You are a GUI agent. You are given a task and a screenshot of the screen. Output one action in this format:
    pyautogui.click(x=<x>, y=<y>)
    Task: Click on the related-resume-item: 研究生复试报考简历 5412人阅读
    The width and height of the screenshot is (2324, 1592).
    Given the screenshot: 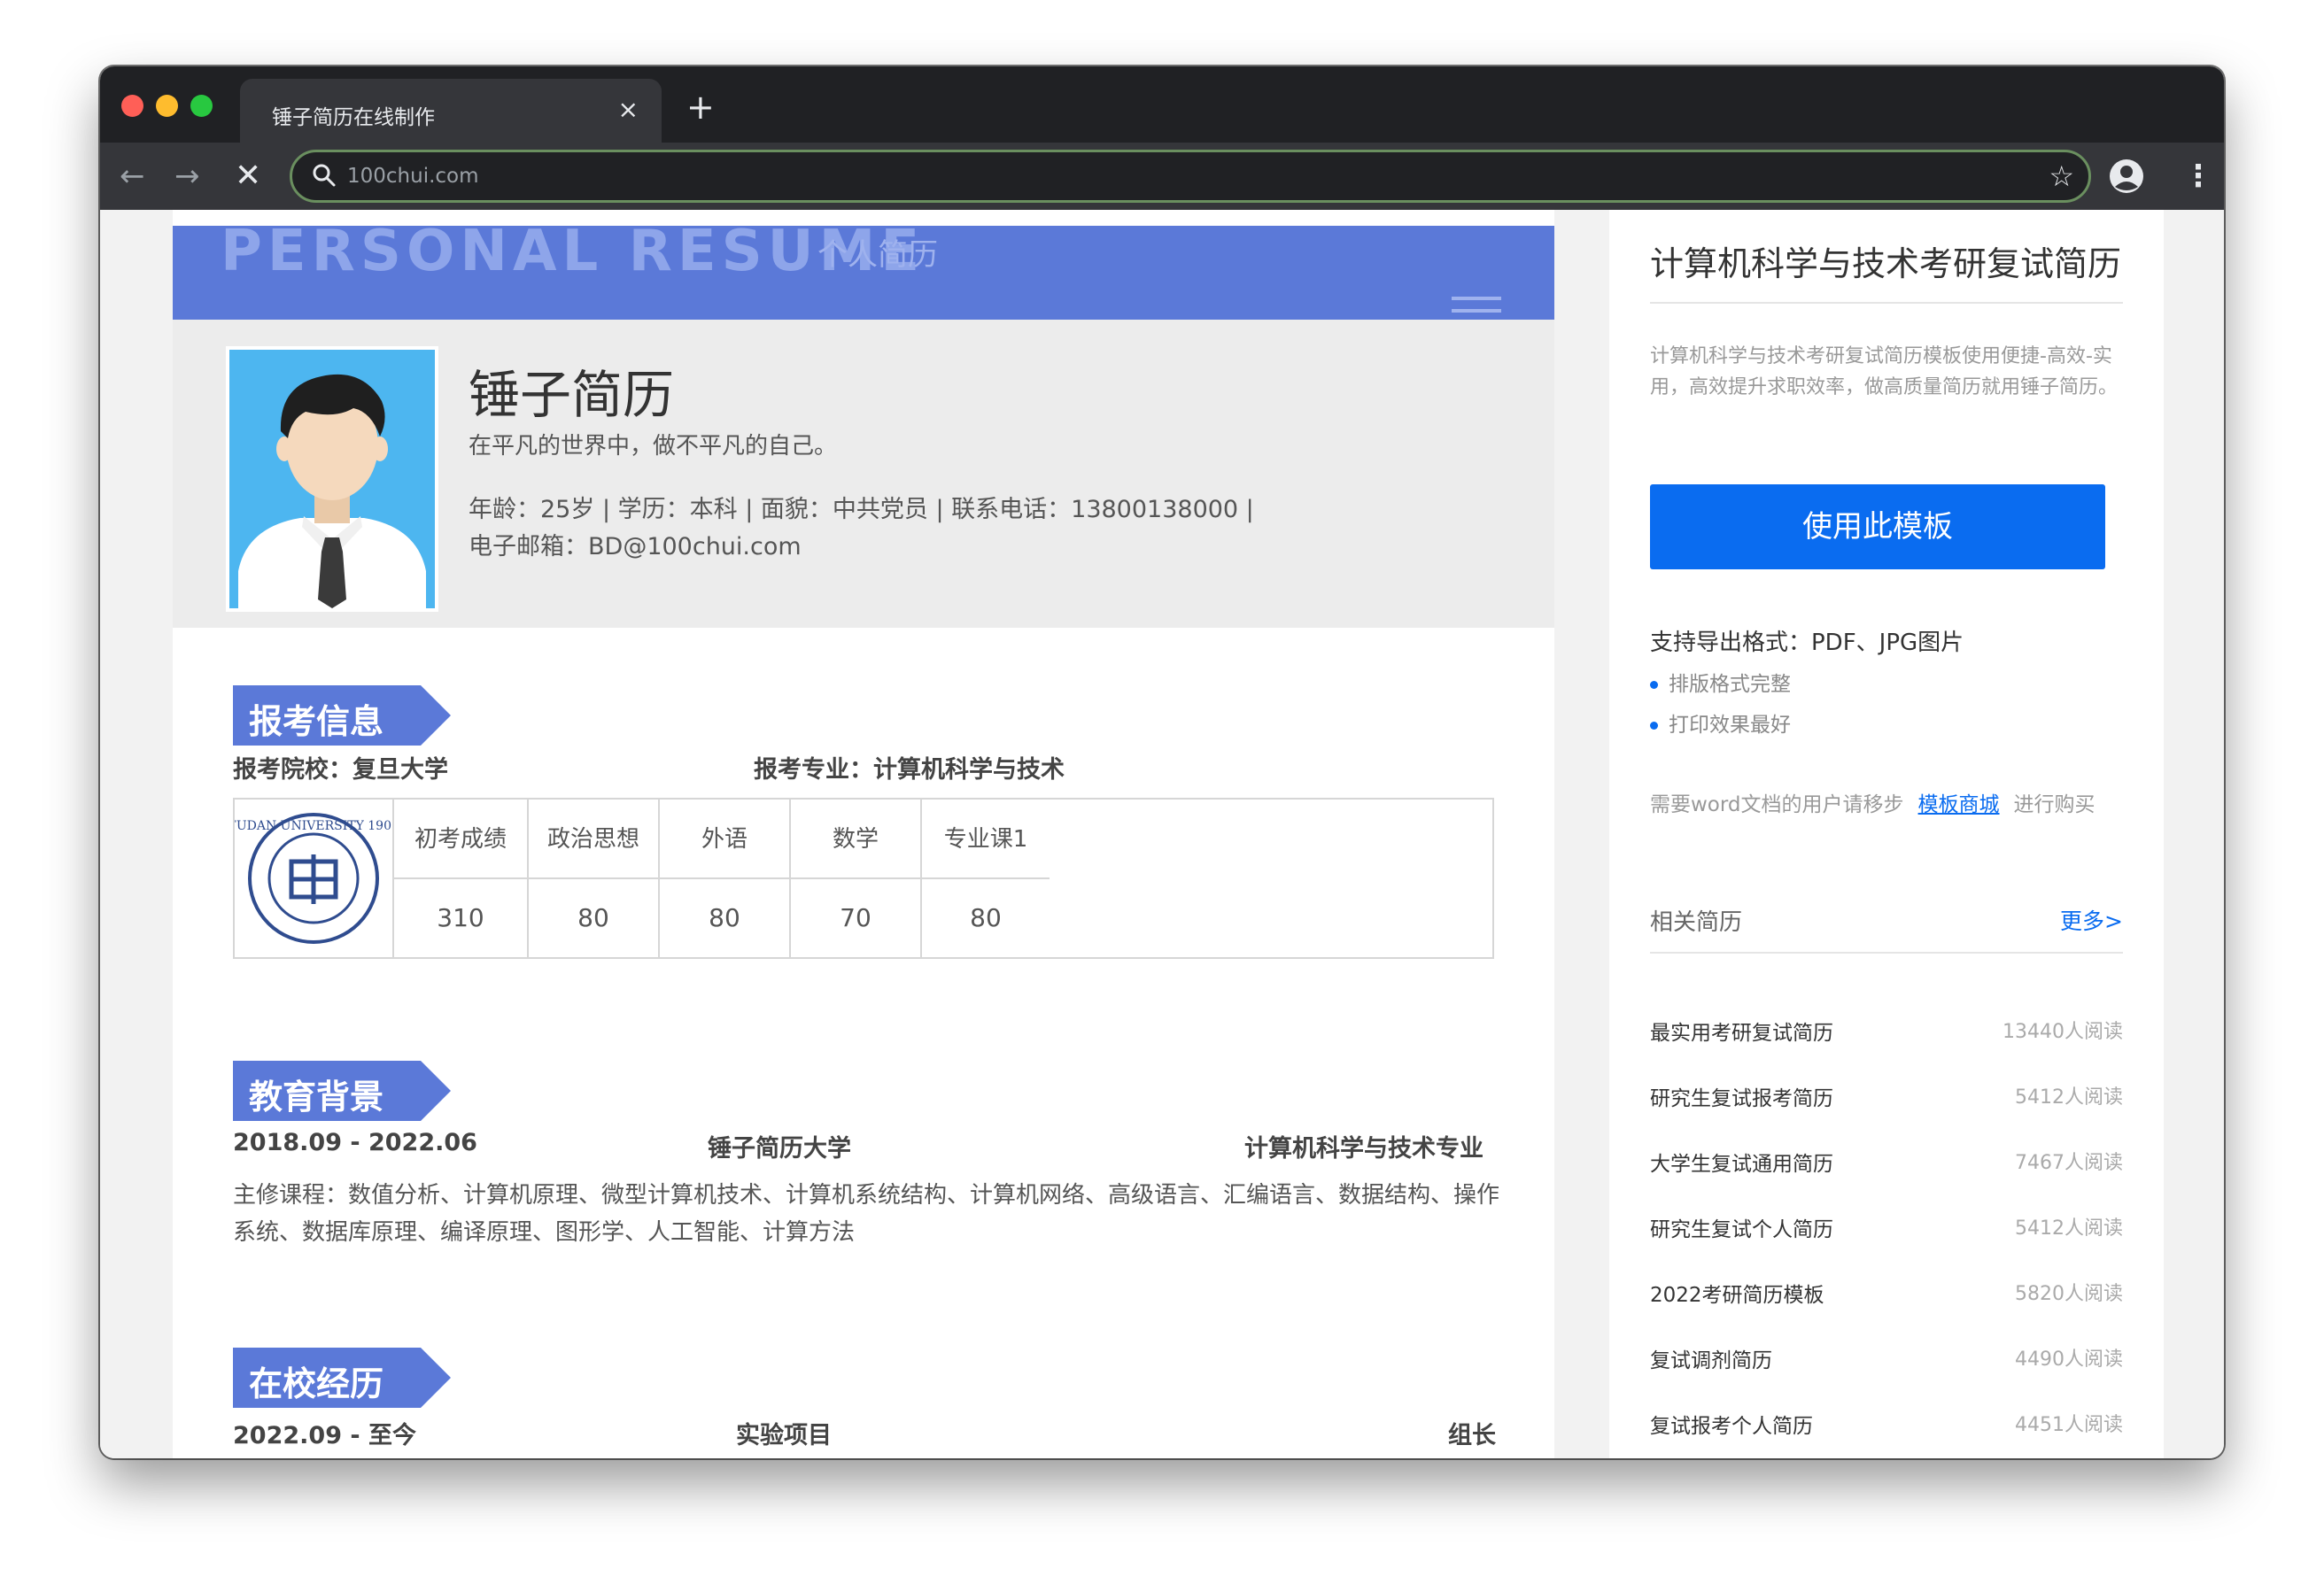 What is the action you would take?
    pyautogui.click(x=1886, y=1099)
    